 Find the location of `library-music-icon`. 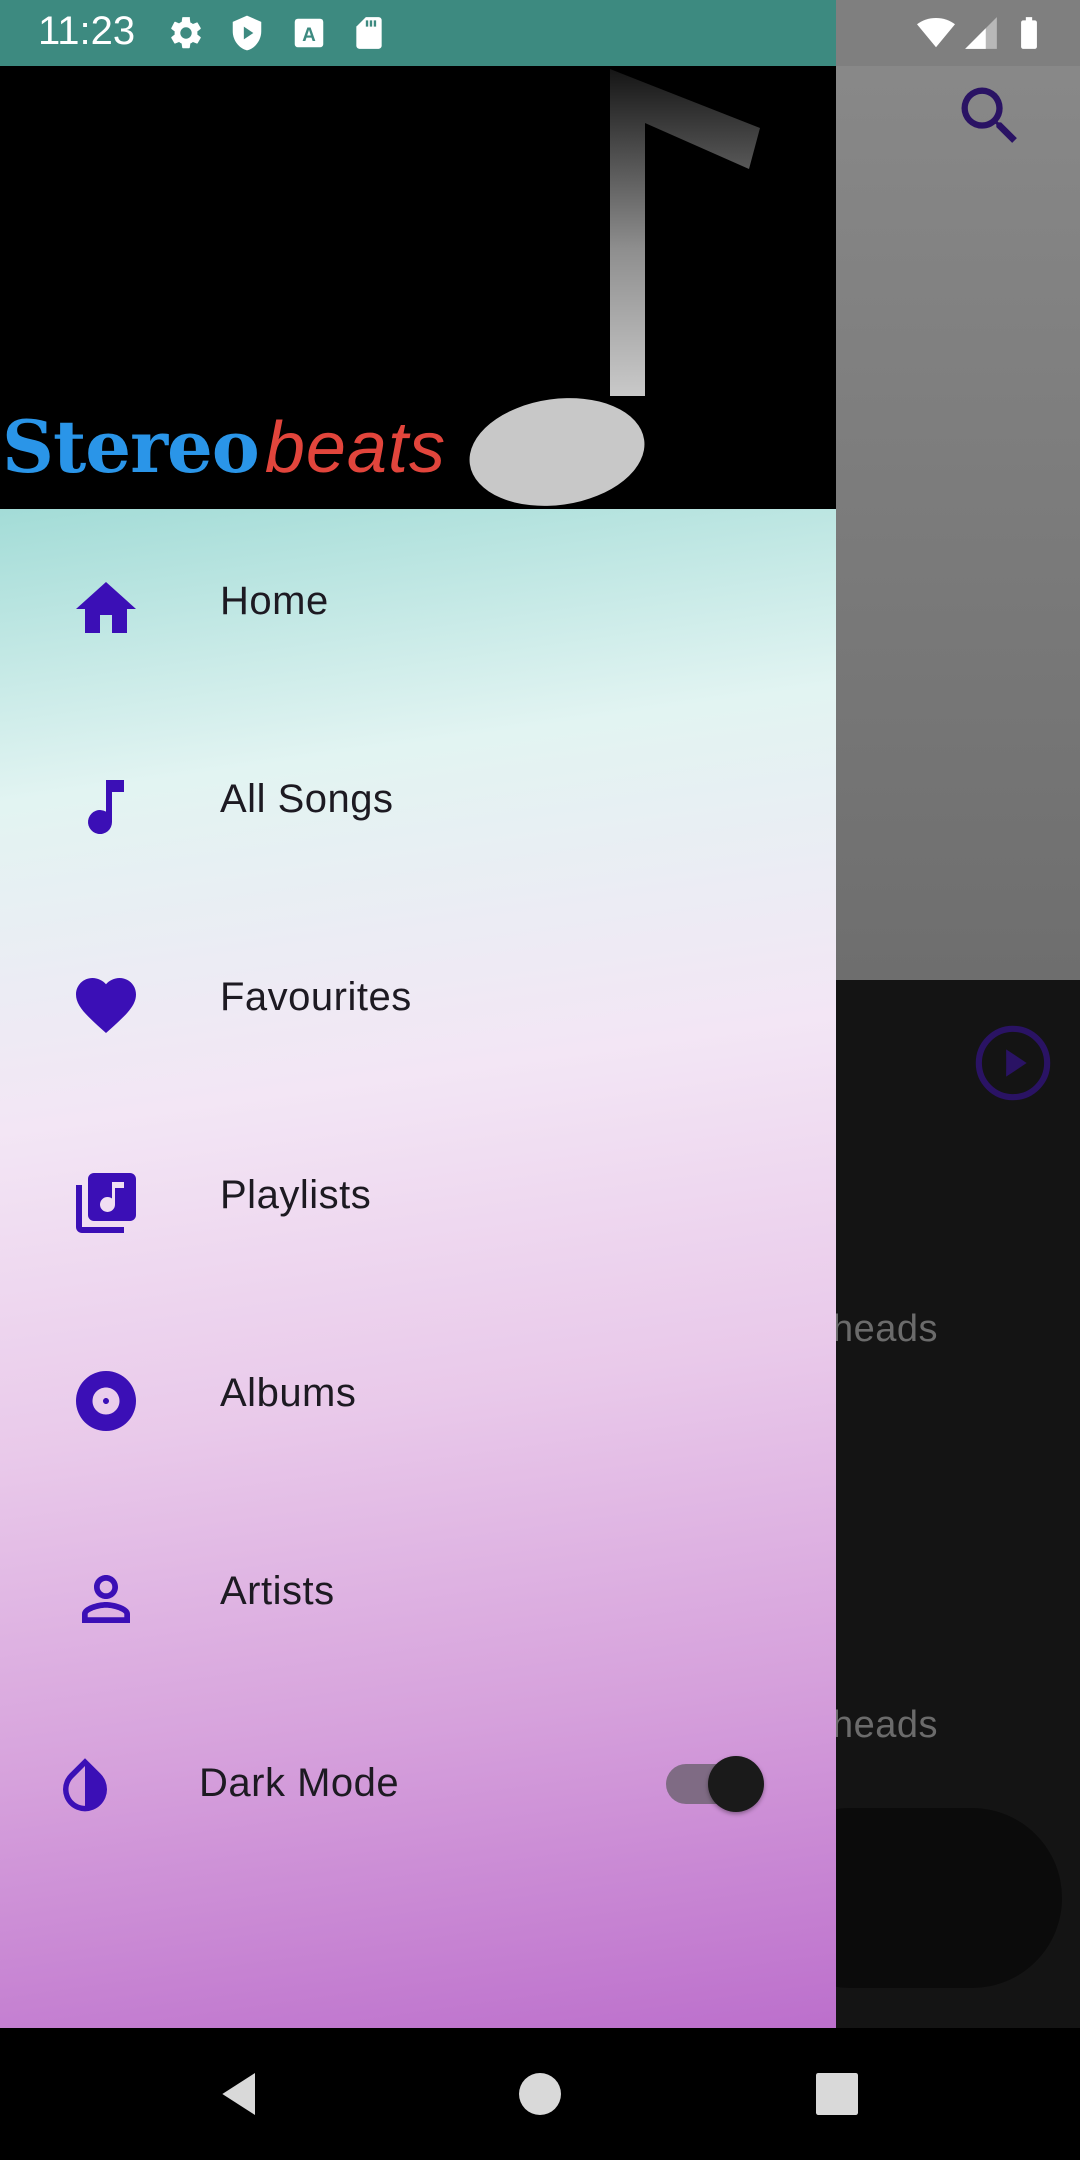

library-music-icon is located at coordinates (106, 1203).